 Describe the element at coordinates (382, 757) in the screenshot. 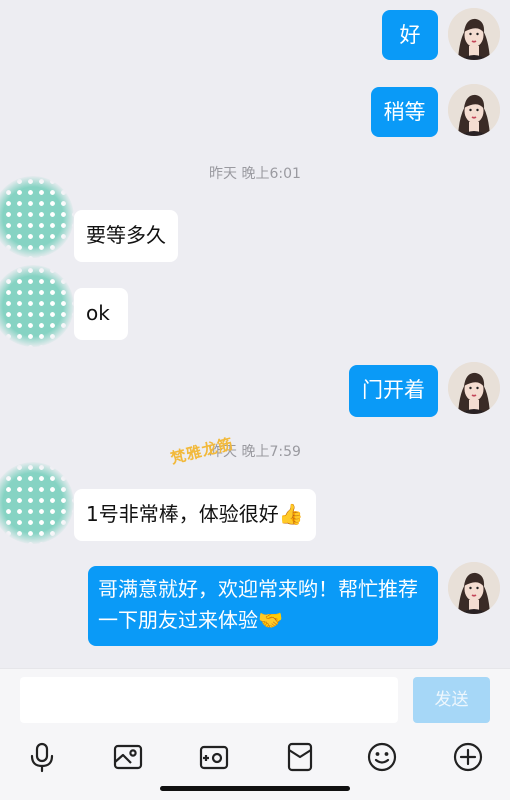

I see `emoji-icon` at that location.